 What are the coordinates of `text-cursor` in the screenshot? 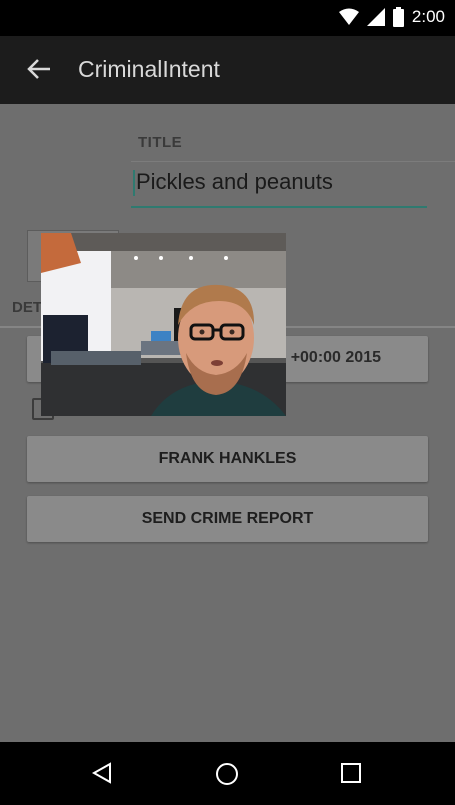 It's located at (134, 183).